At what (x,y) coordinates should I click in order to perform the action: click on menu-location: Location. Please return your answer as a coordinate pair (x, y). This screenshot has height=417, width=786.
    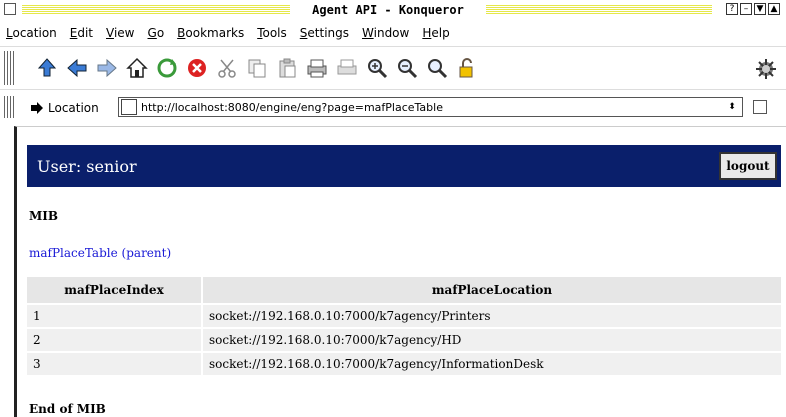
    Looking at the image, I should click on (31, 33).